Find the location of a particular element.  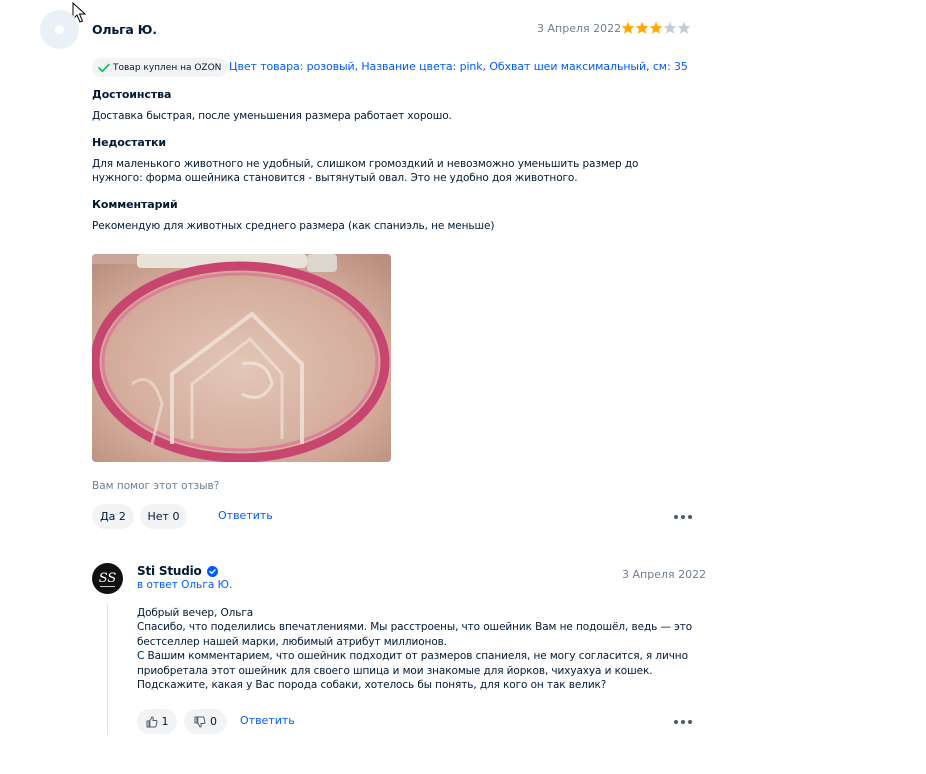

comment-title: Комментарий is located at coordinates (135, 204).